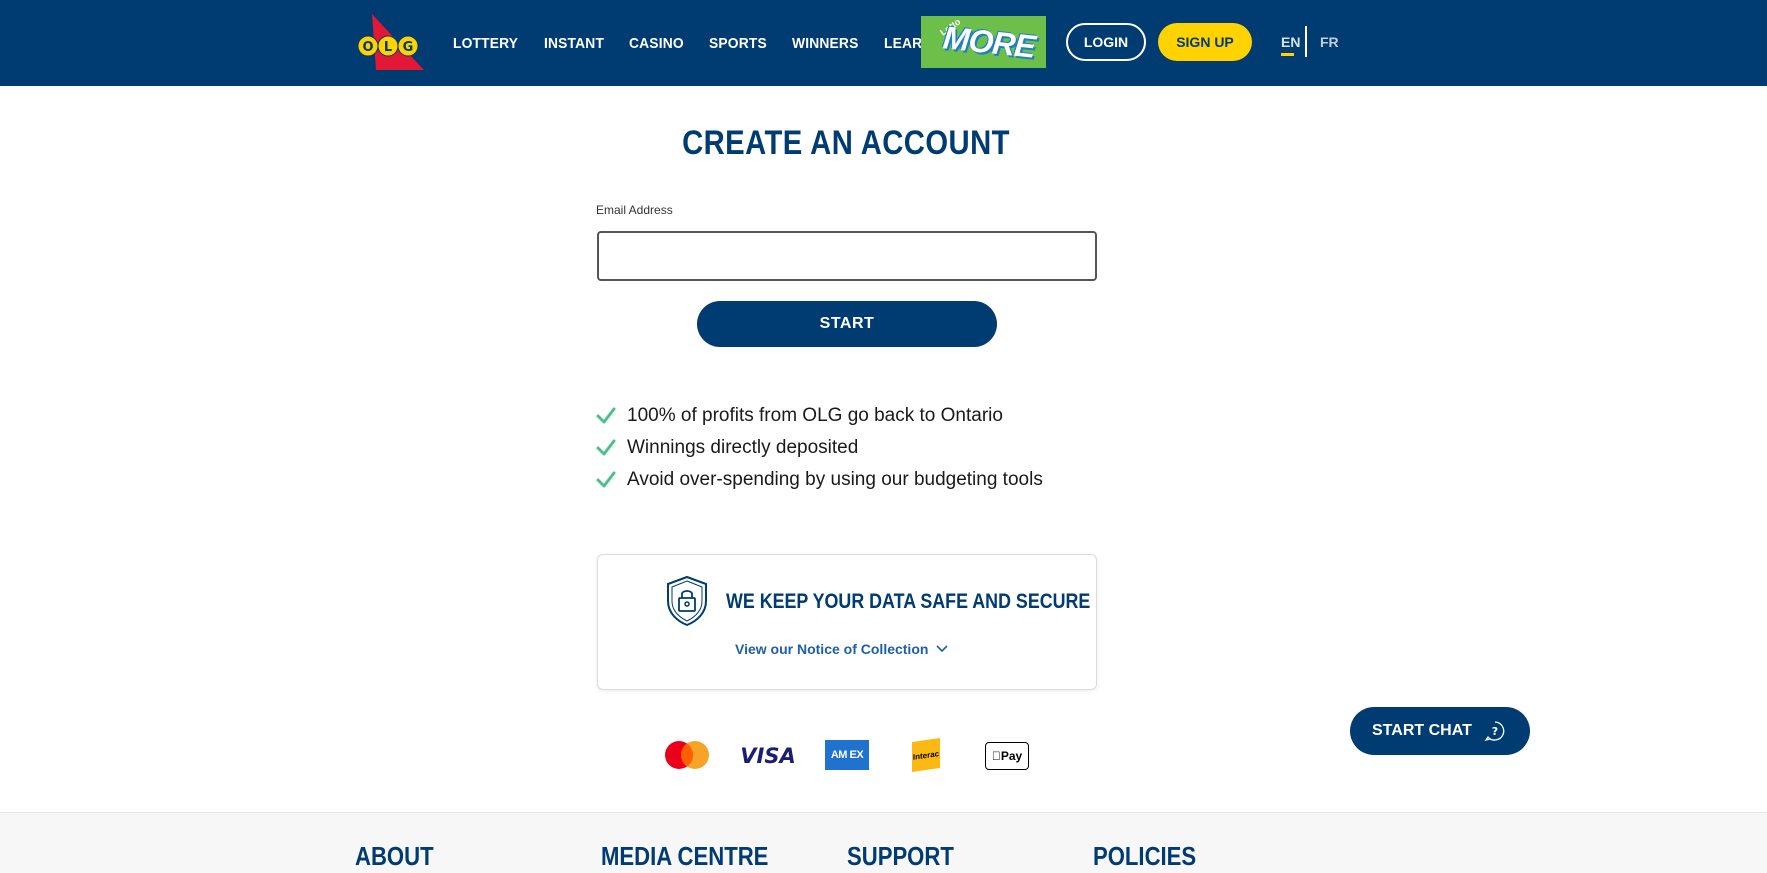  Describe the element at coordinates (485, 43) in the screenshot. I see `nav-lottery: LOTTERY` at that location.